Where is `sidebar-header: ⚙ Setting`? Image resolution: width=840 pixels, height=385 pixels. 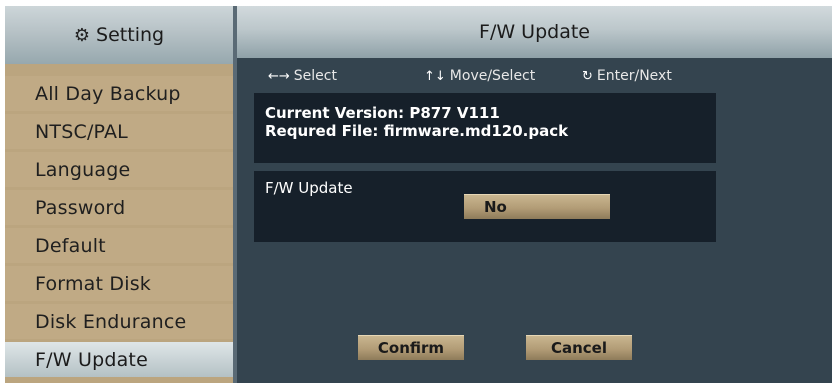
sidebar-header: ⚙ Setting is located at coordinates (119, 35).